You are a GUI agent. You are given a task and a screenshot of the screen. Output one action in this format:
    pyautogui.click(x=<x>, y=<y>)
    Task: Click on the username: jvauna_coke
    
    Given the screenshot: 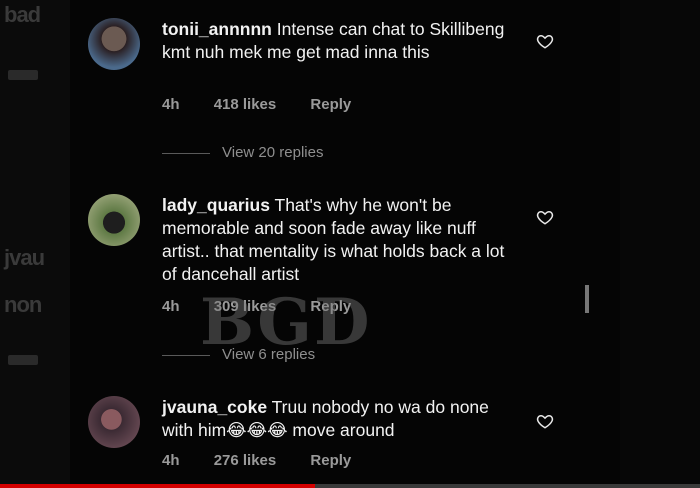 What is the action you would take?
    pyautogui.click(x=214, y=407)
    